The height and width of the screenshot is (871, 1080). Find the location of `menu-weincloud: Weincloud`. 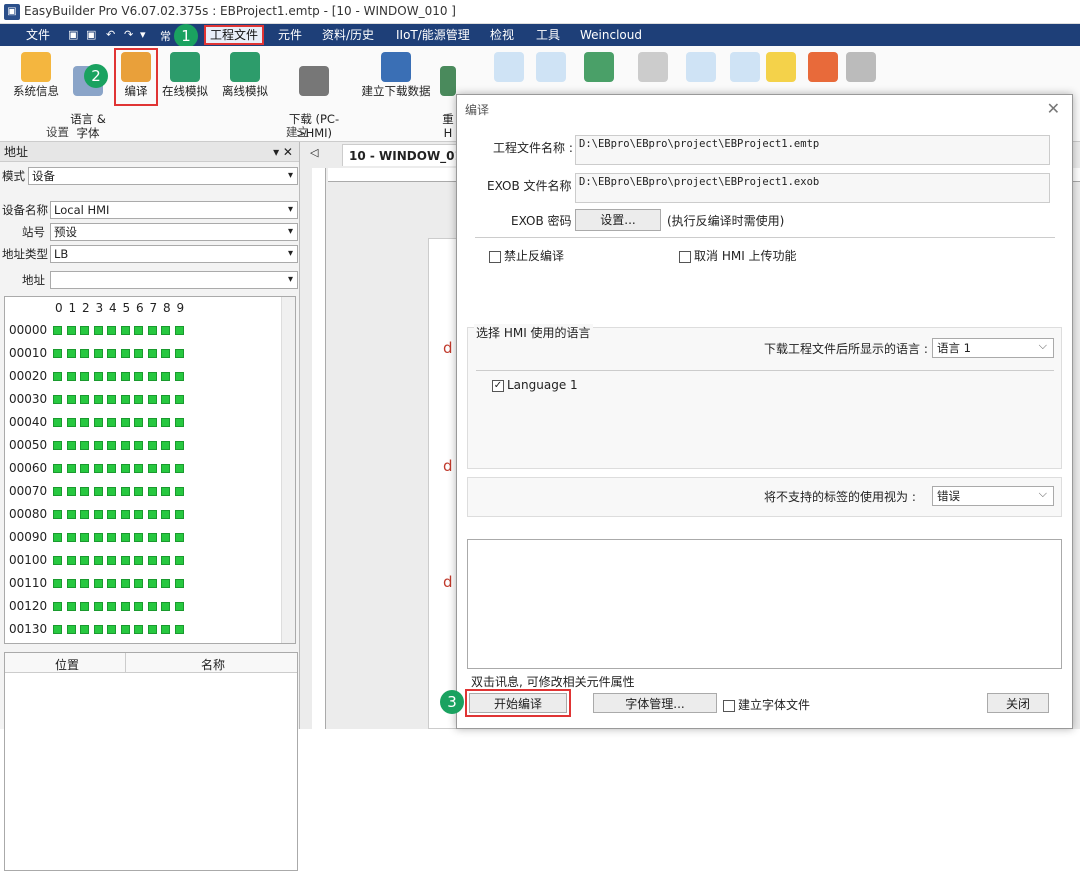

menu-weincloud: Weincloud is located at coordinates (611, 35).